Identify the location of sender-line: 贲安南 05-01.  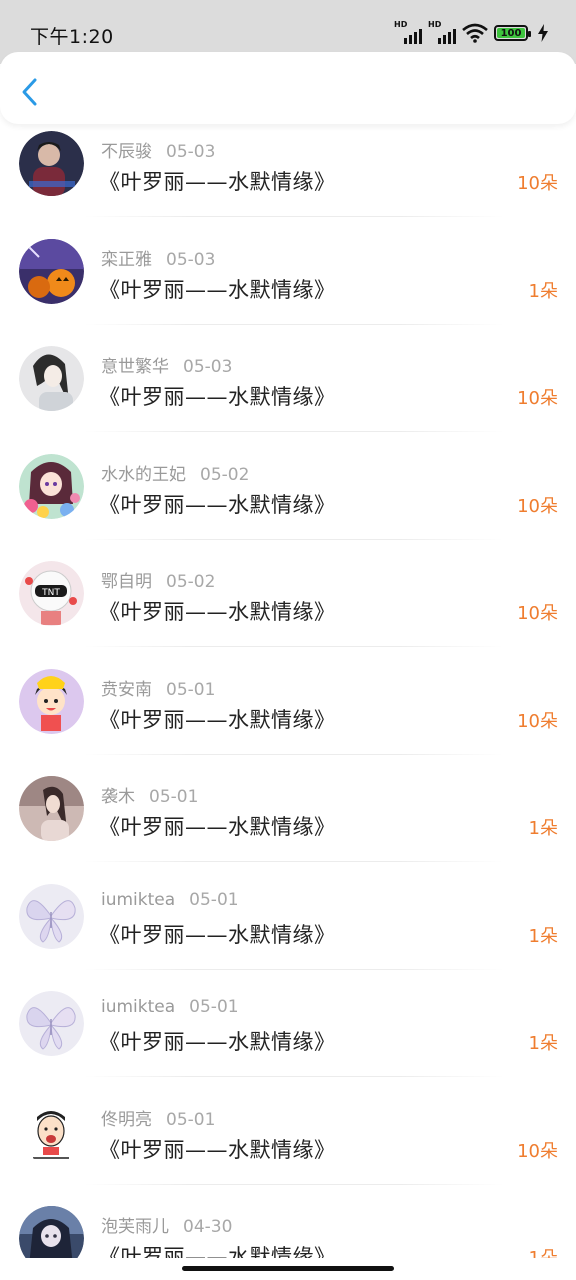
(158, 687).